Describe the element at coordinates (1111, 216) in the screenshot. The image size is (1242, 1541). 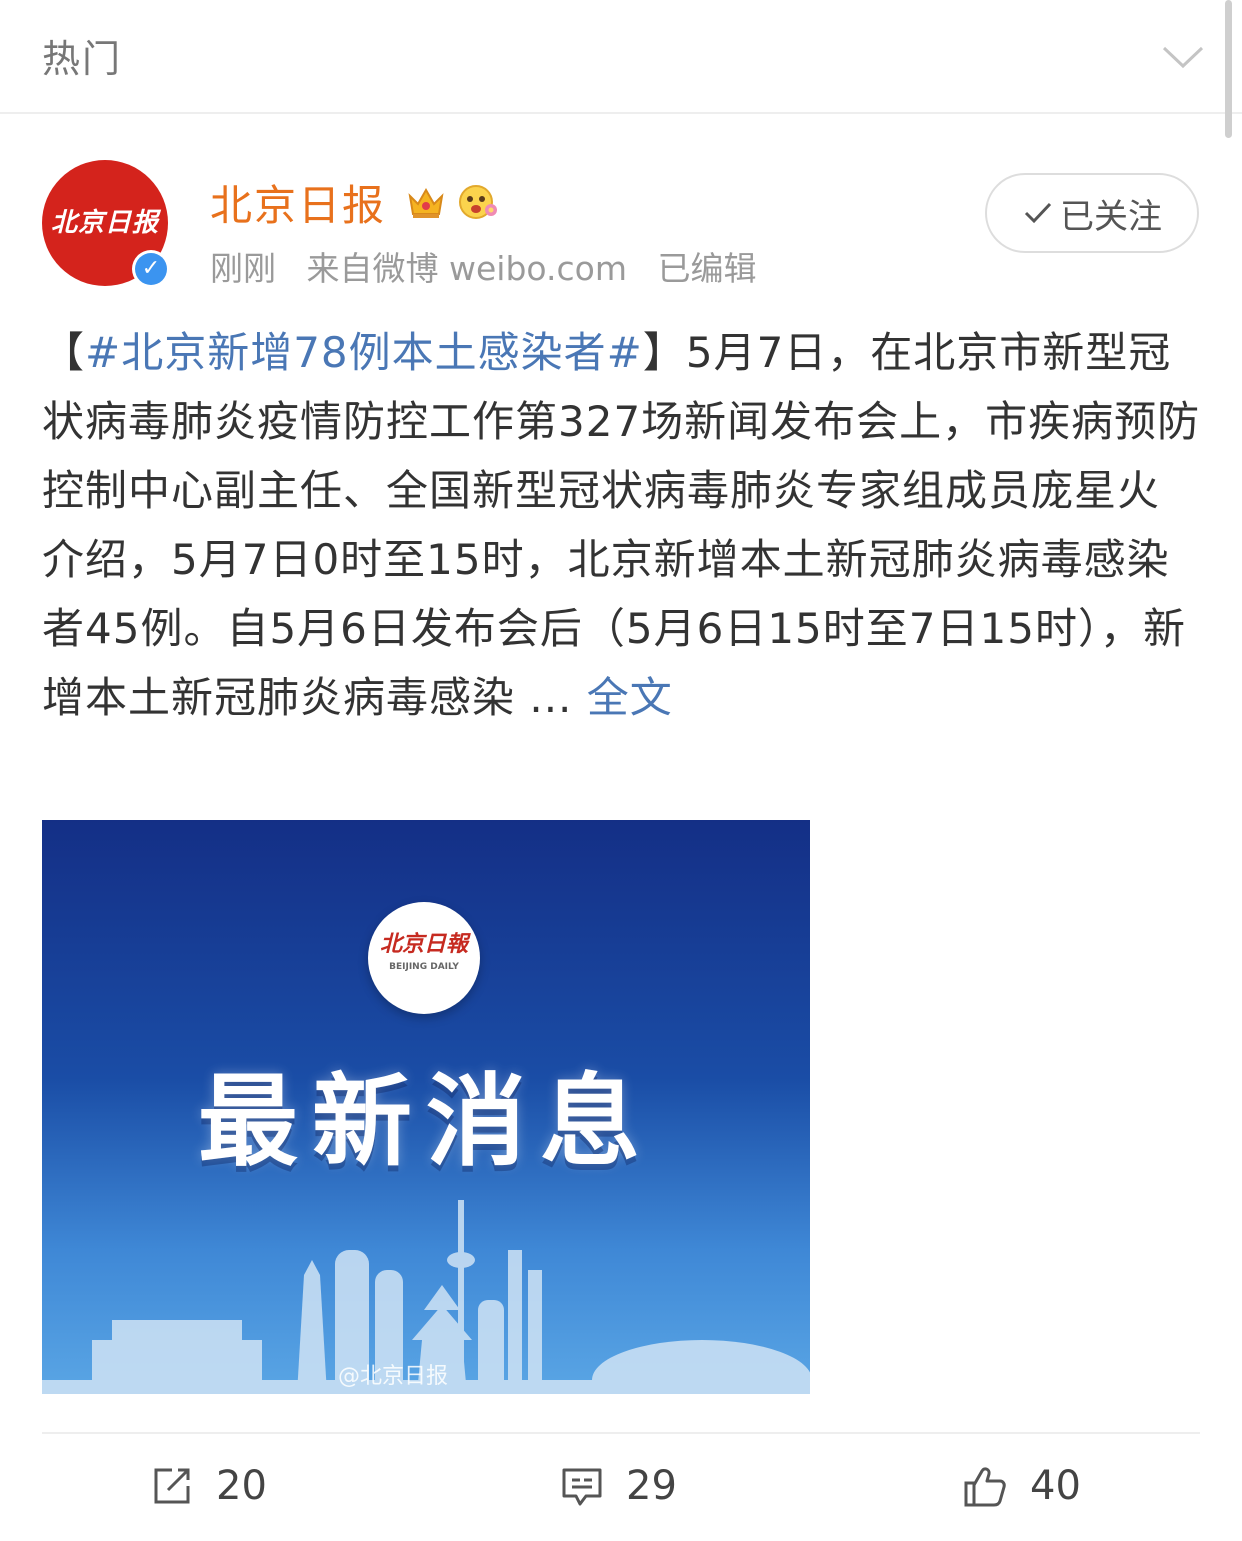
I see `follow-label: 已关注` at that location.